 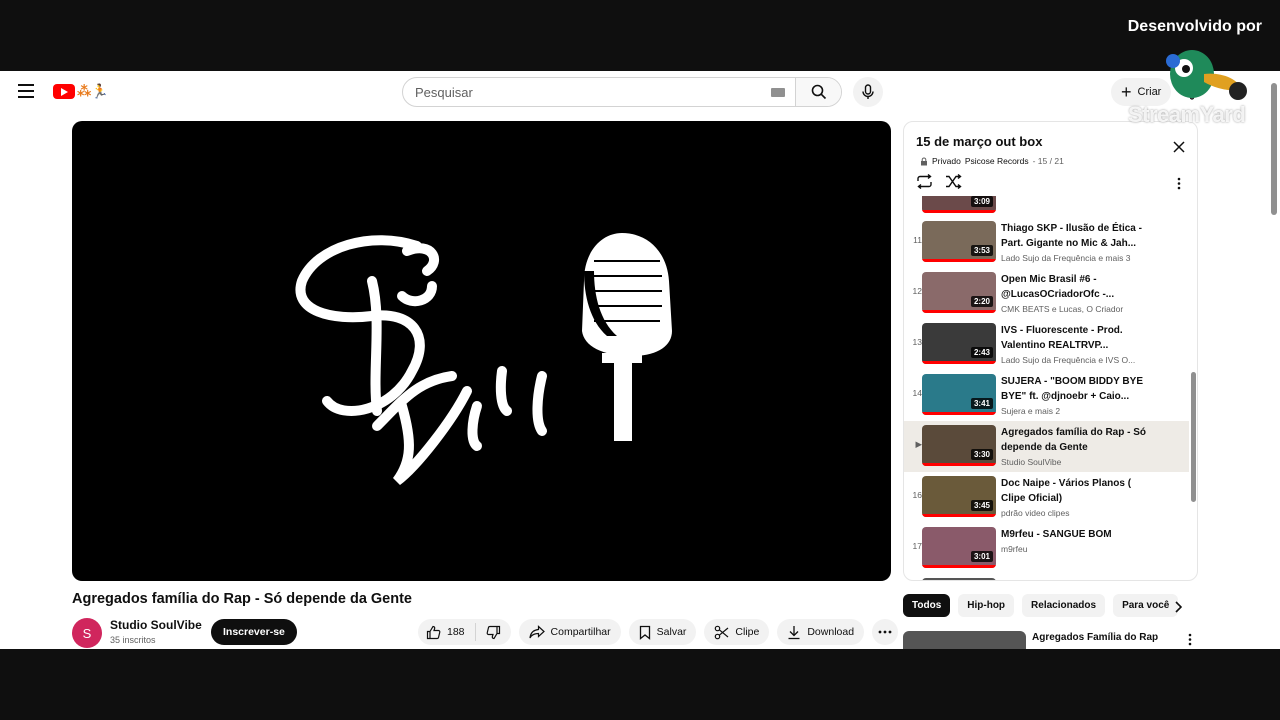 What do you see at coordinates (640, 684) in the screenshot?
I see `stream-bottom-band` at bounding box center [640, 684].